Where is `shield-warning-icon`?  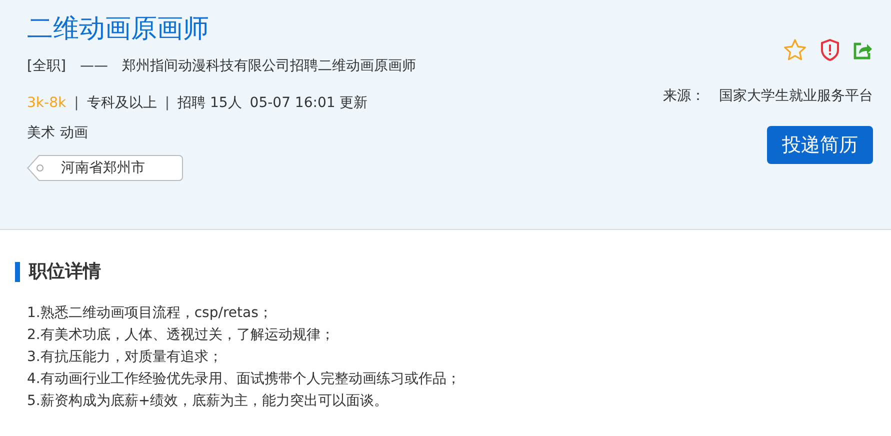 shield-warning-icon is located at coordinates (830, 50).